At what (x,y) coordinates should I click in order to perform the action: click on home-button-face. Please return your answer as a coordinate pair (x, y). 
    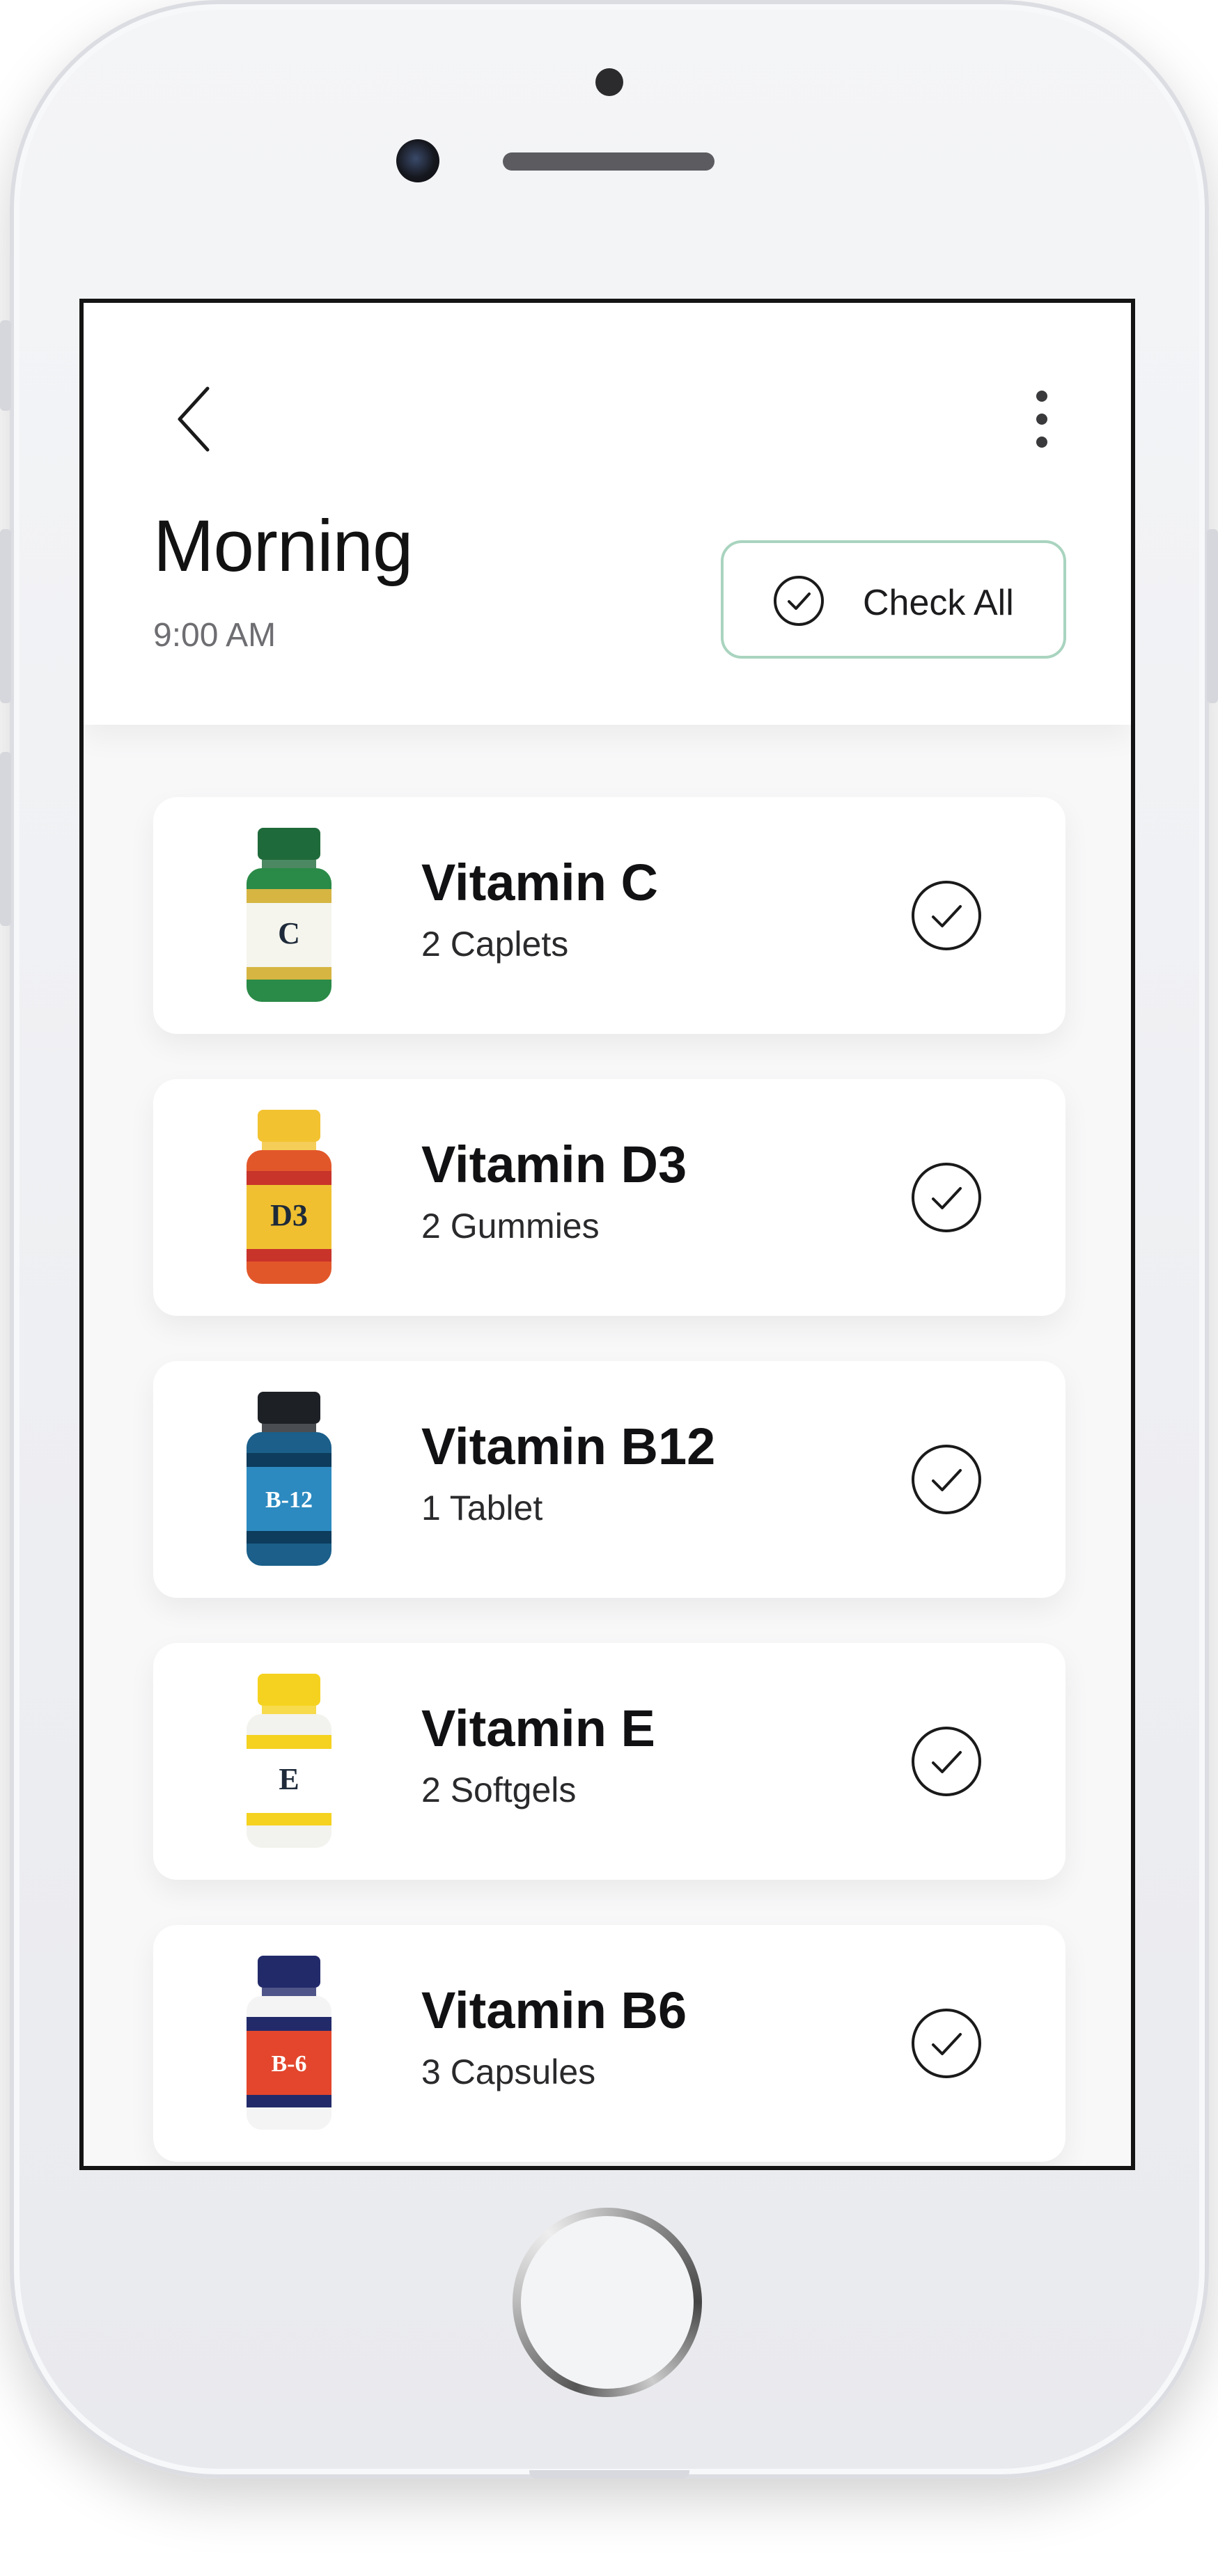
    Looking at the image, I should click on (607, 2302).